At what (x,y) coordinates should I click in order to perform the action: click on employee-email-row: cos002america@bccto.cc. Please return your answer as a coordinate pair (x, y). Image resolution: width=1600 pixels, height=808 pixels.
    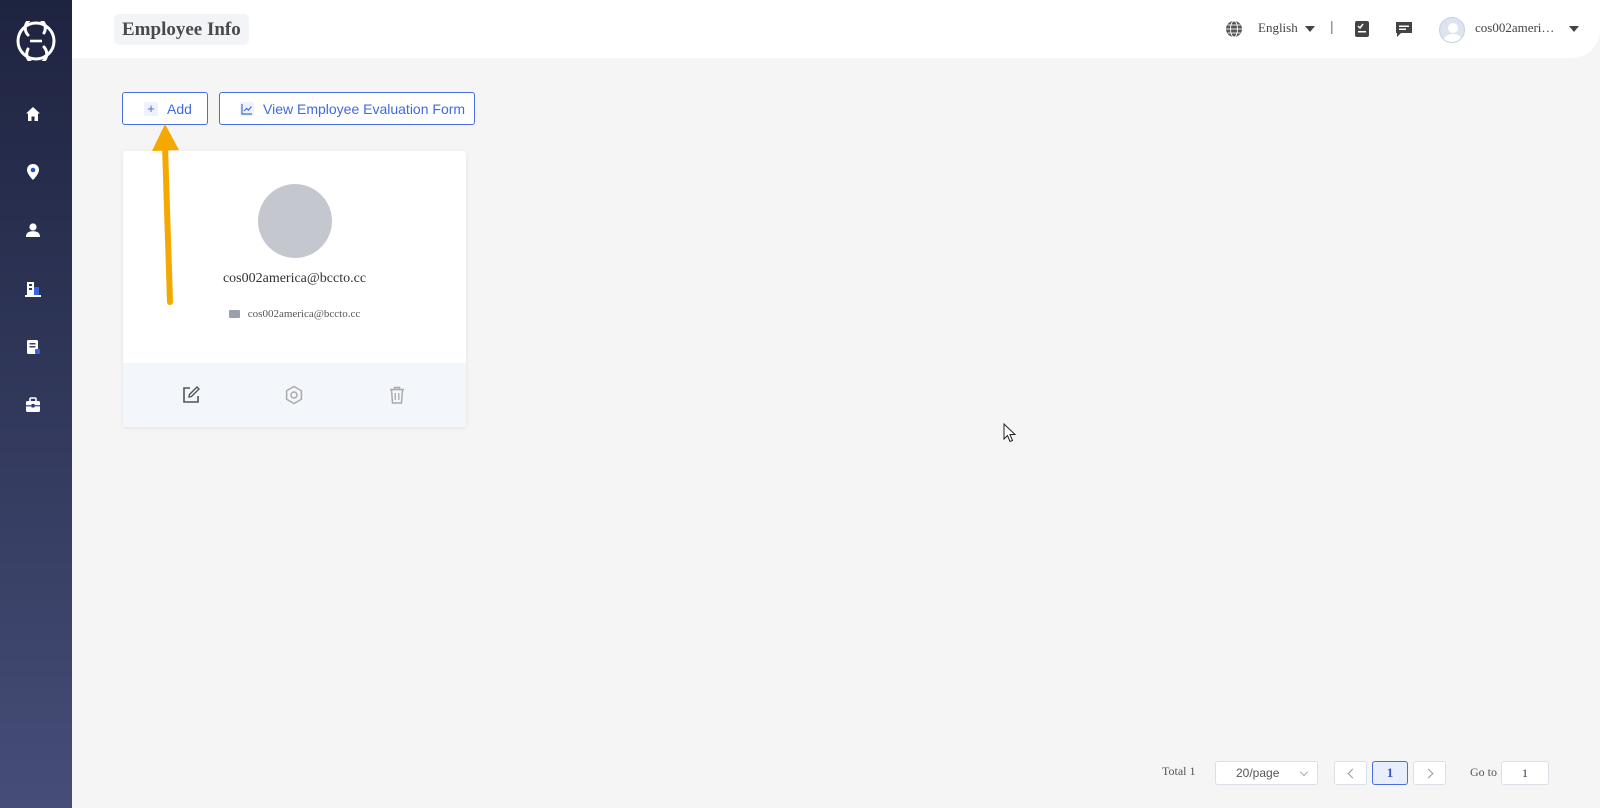
    Looking at the image, I should click on (294, 314).